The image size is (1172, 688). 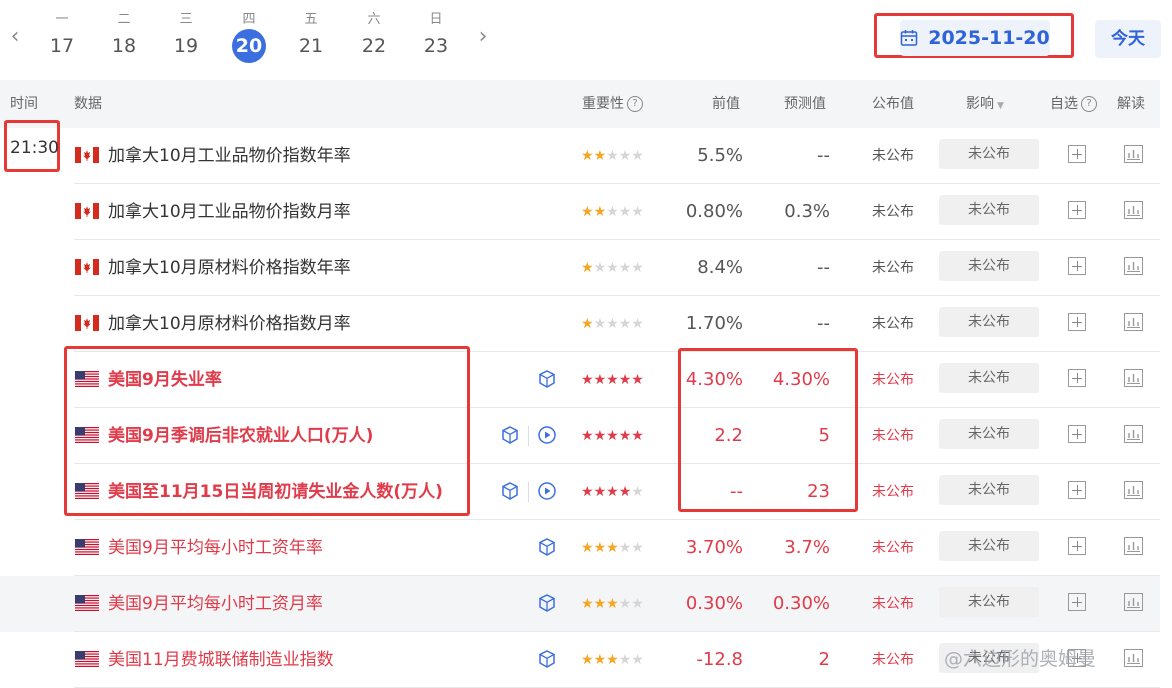 What do you see at coordinates (714, 211) in the screenshot?
I see `previous-value: 0.80%` at bounding box center [714, 211].